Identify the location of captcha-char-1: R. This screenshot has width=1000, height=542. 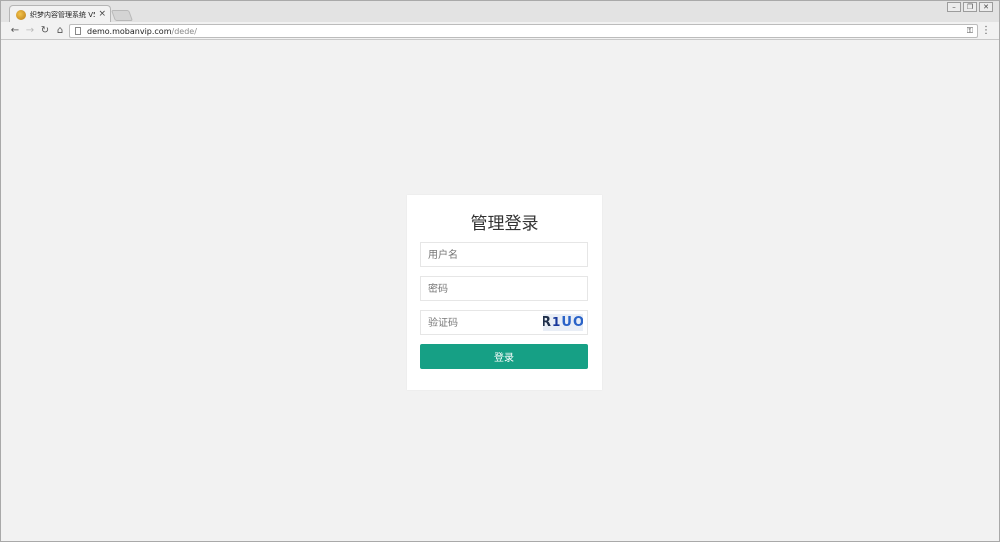
(548, 322).